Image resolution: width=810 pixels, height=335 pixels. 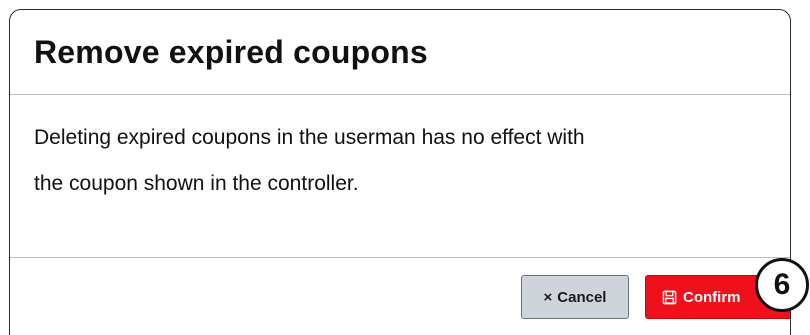 What do you see at coordinates (669, 297) in the screenshot?
I see `save-icon` at bounding box center [669, 297].